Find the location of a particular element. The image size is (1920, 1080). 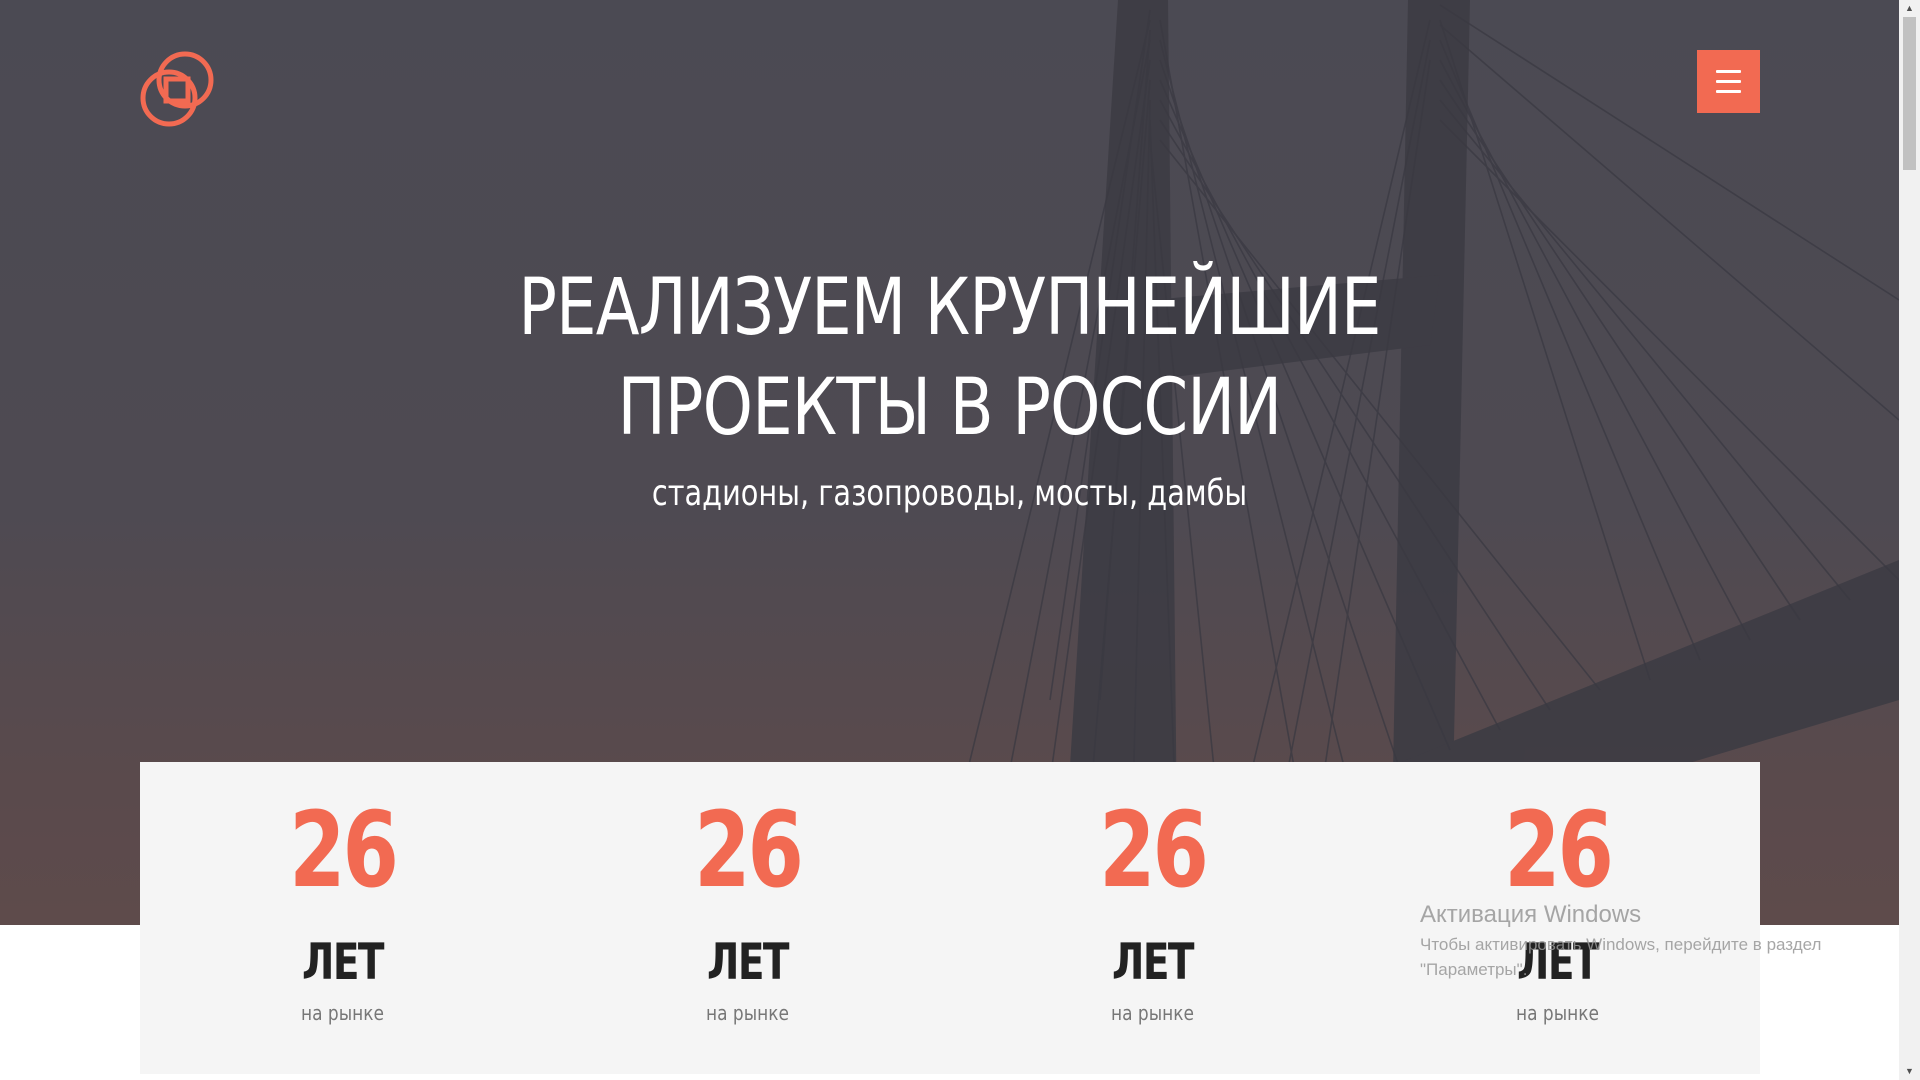

scroll-down-arrow-icon: ▼ is located at coordinates (1909, 1071).